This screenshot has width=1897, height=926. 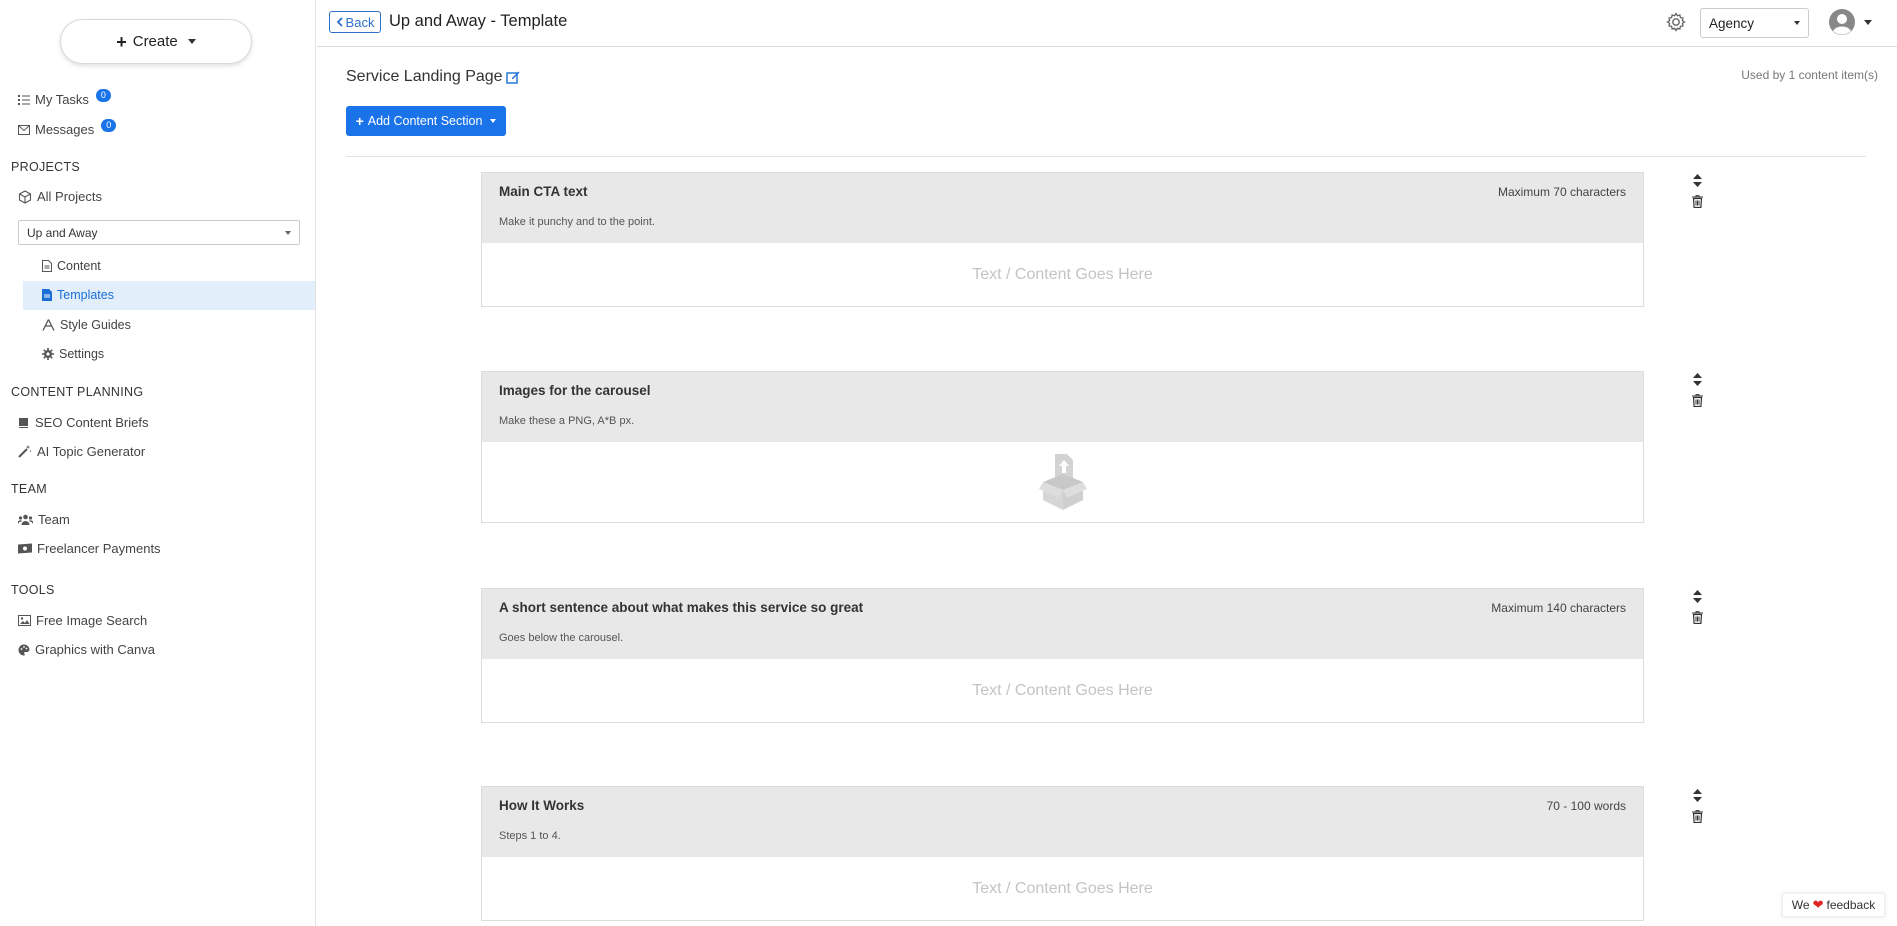 I want to click on settings-gear-icon, so click(x=1676, y=23).